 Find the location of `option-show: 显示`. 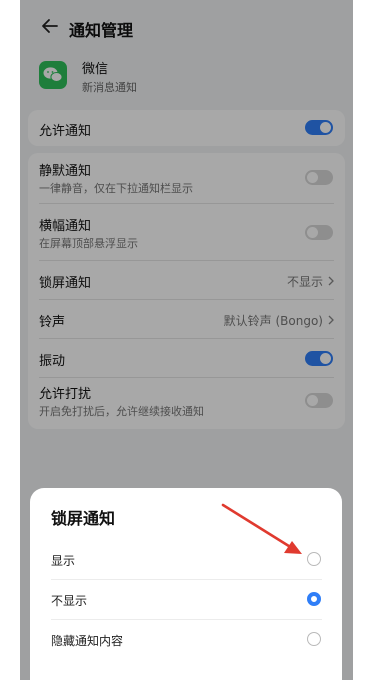

option-show: 显示 is located at coordinates (186, 560).